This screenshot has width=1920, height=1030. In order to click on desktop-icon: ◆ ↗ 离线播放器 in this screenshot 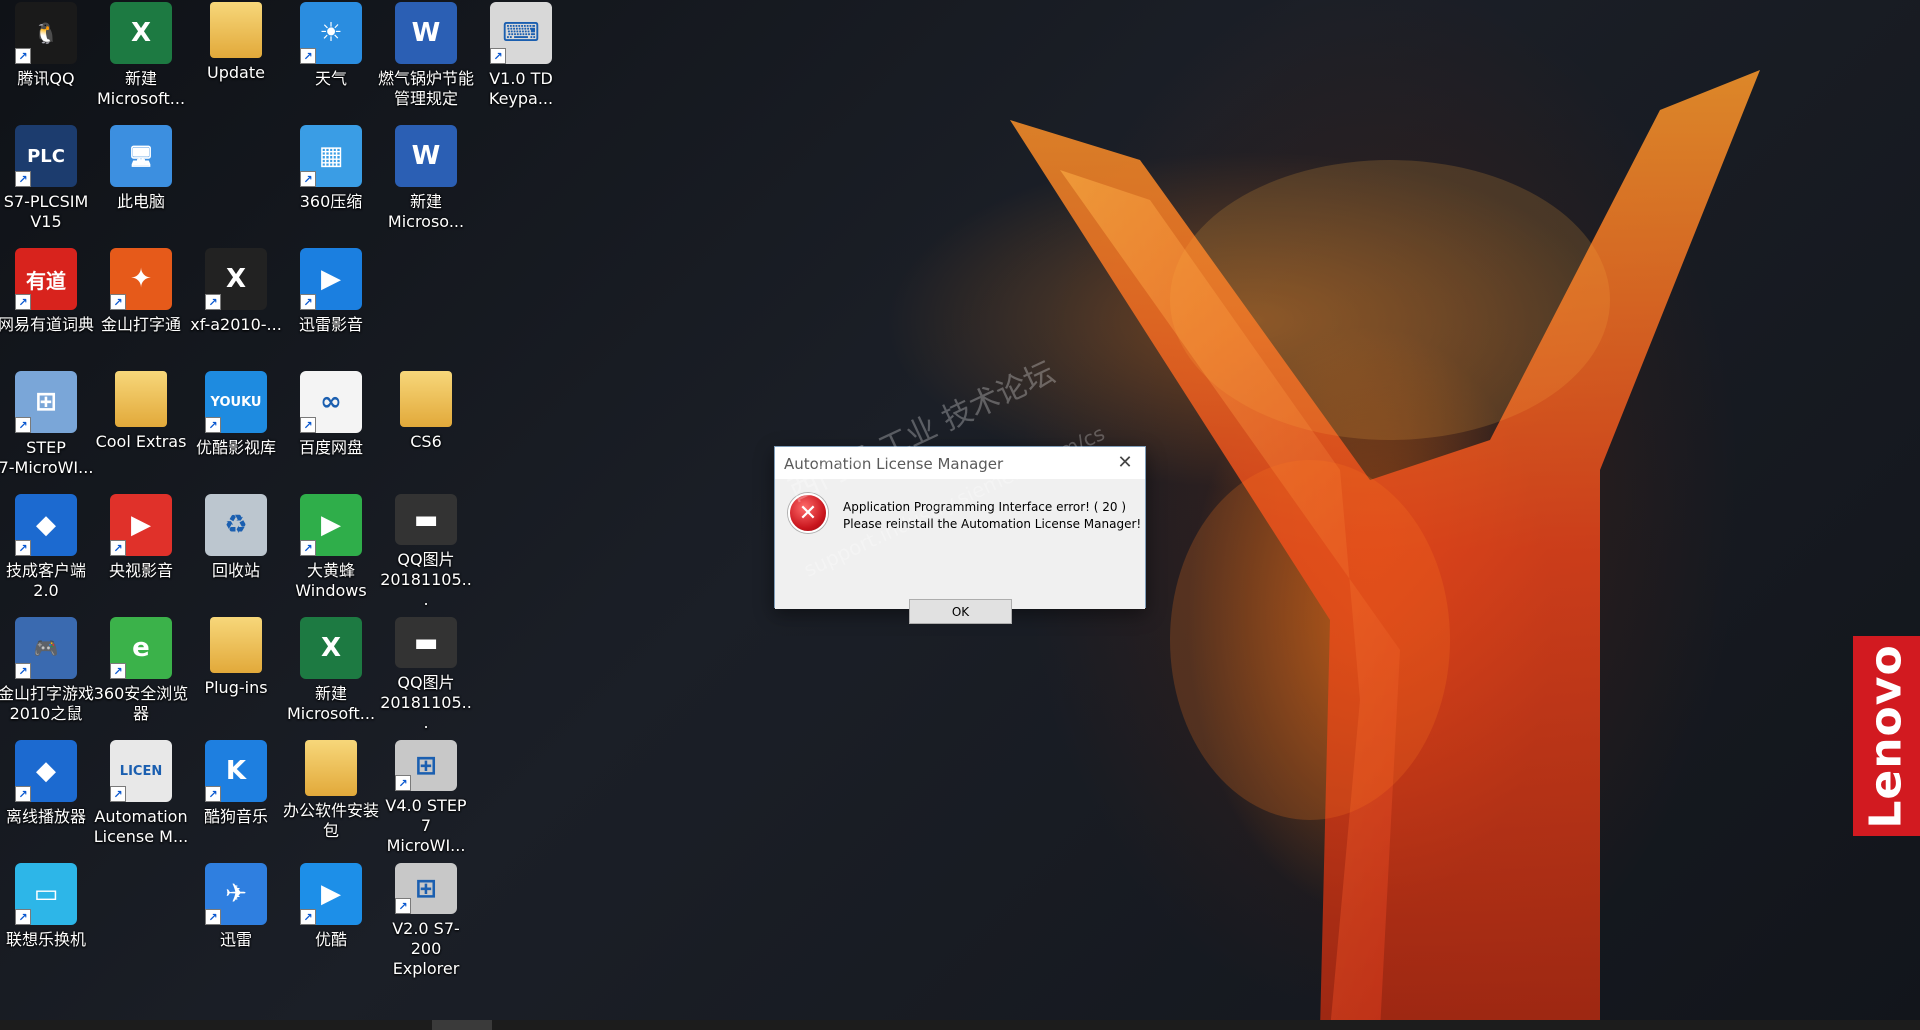, I will do `click(46, 797)`.